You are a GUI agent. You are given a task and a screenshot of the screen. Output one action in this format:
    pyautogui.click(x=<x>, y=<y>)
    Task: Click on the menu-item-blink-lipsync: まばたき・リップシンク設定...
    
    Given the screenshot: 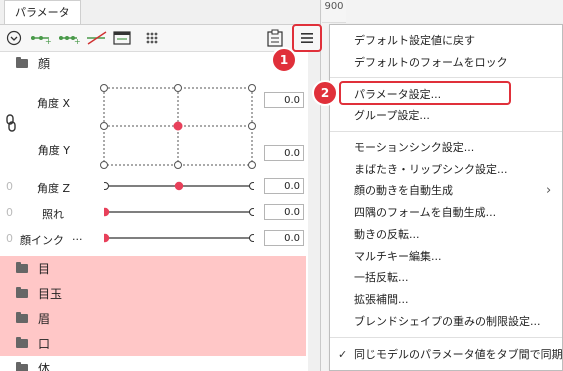 What is the action you would take?
    pyautogui.click(x=431, y=170)
    